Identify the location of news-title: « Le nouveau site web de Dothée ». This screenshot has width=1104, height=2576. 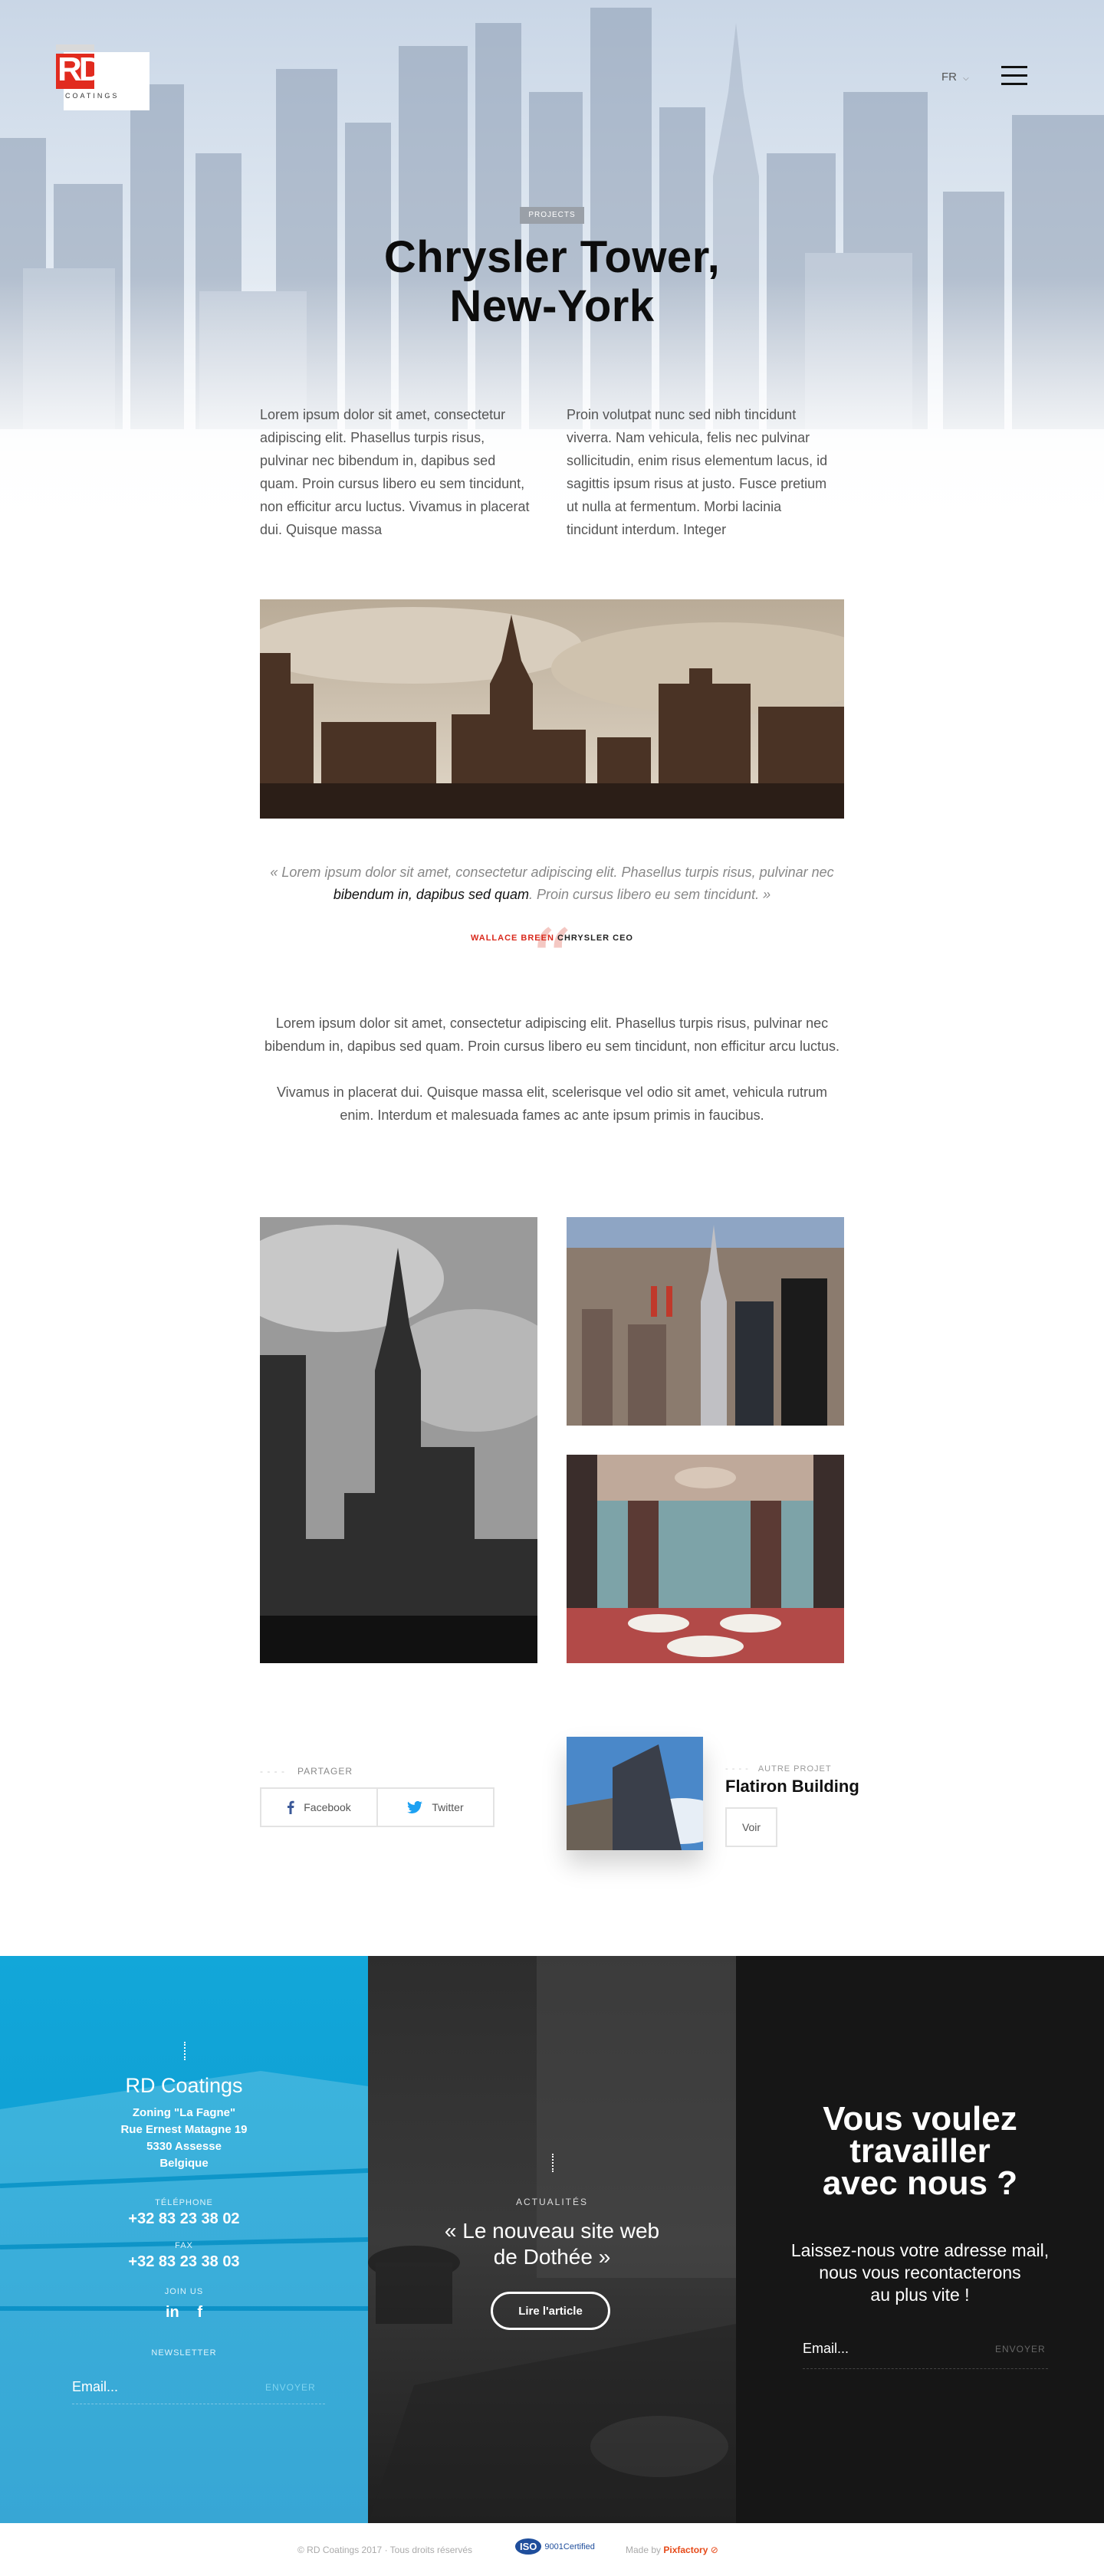
(552, 2244).